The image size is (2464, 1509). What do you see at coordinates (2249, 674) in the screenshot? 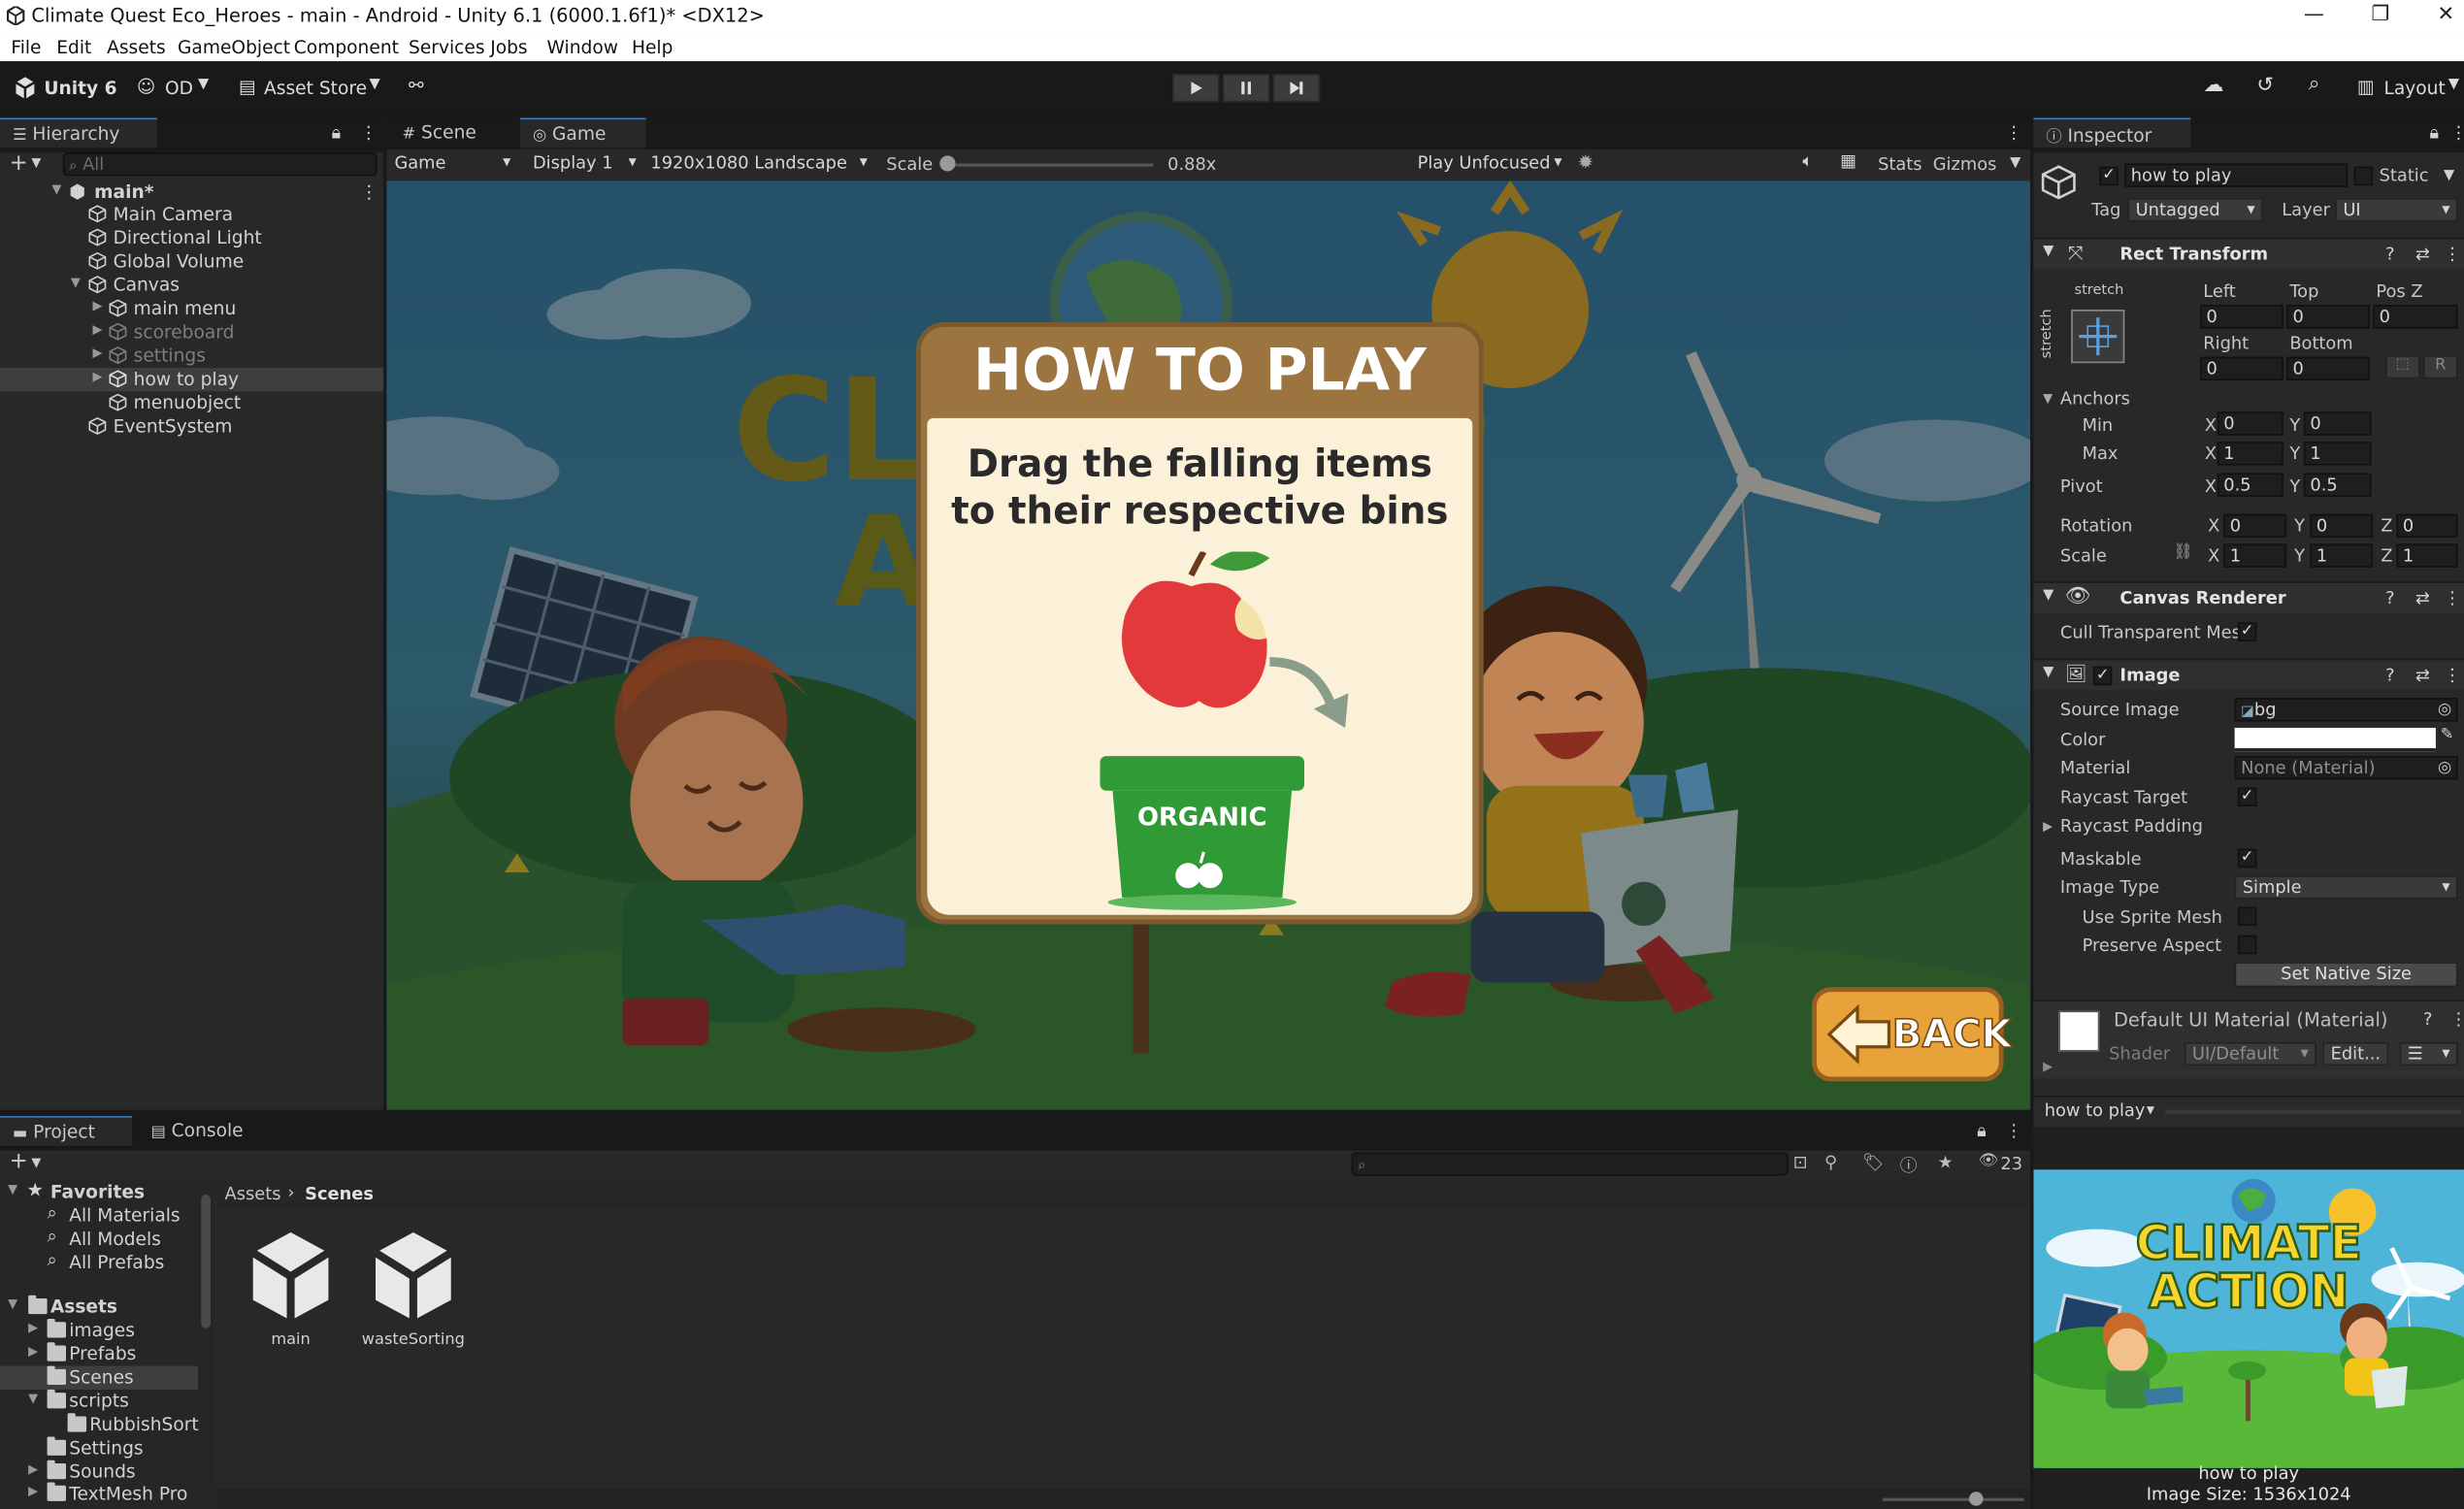
I see `image-component-header: ▼ 🖼︎ ✓ Image ? ⇄ ⋮` at bounding box center [2249, 674].